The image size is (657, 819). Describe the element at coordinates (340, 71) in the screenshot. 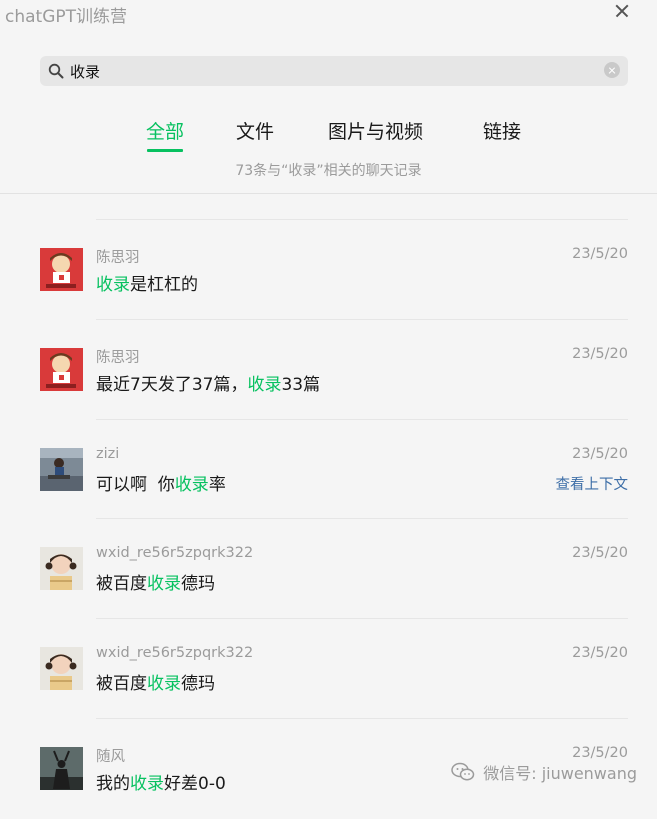

I see `search-input` at that location.